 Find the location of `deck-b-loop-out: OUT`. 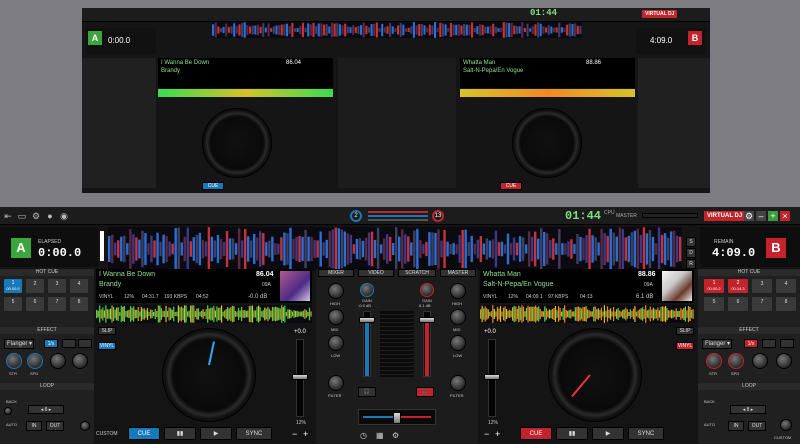

deck-b-loop-out: OUT is located at coordinates (757, 426).